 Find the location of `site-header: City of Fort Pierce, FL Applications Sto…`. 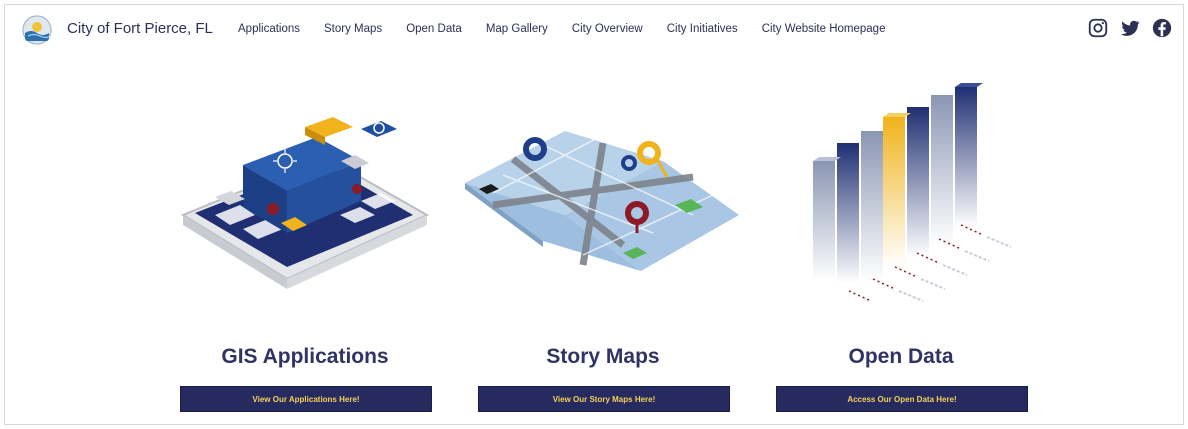

site-header: City of Fort Pierce, FL Applications Sto… is located at coordinates (594, 30).